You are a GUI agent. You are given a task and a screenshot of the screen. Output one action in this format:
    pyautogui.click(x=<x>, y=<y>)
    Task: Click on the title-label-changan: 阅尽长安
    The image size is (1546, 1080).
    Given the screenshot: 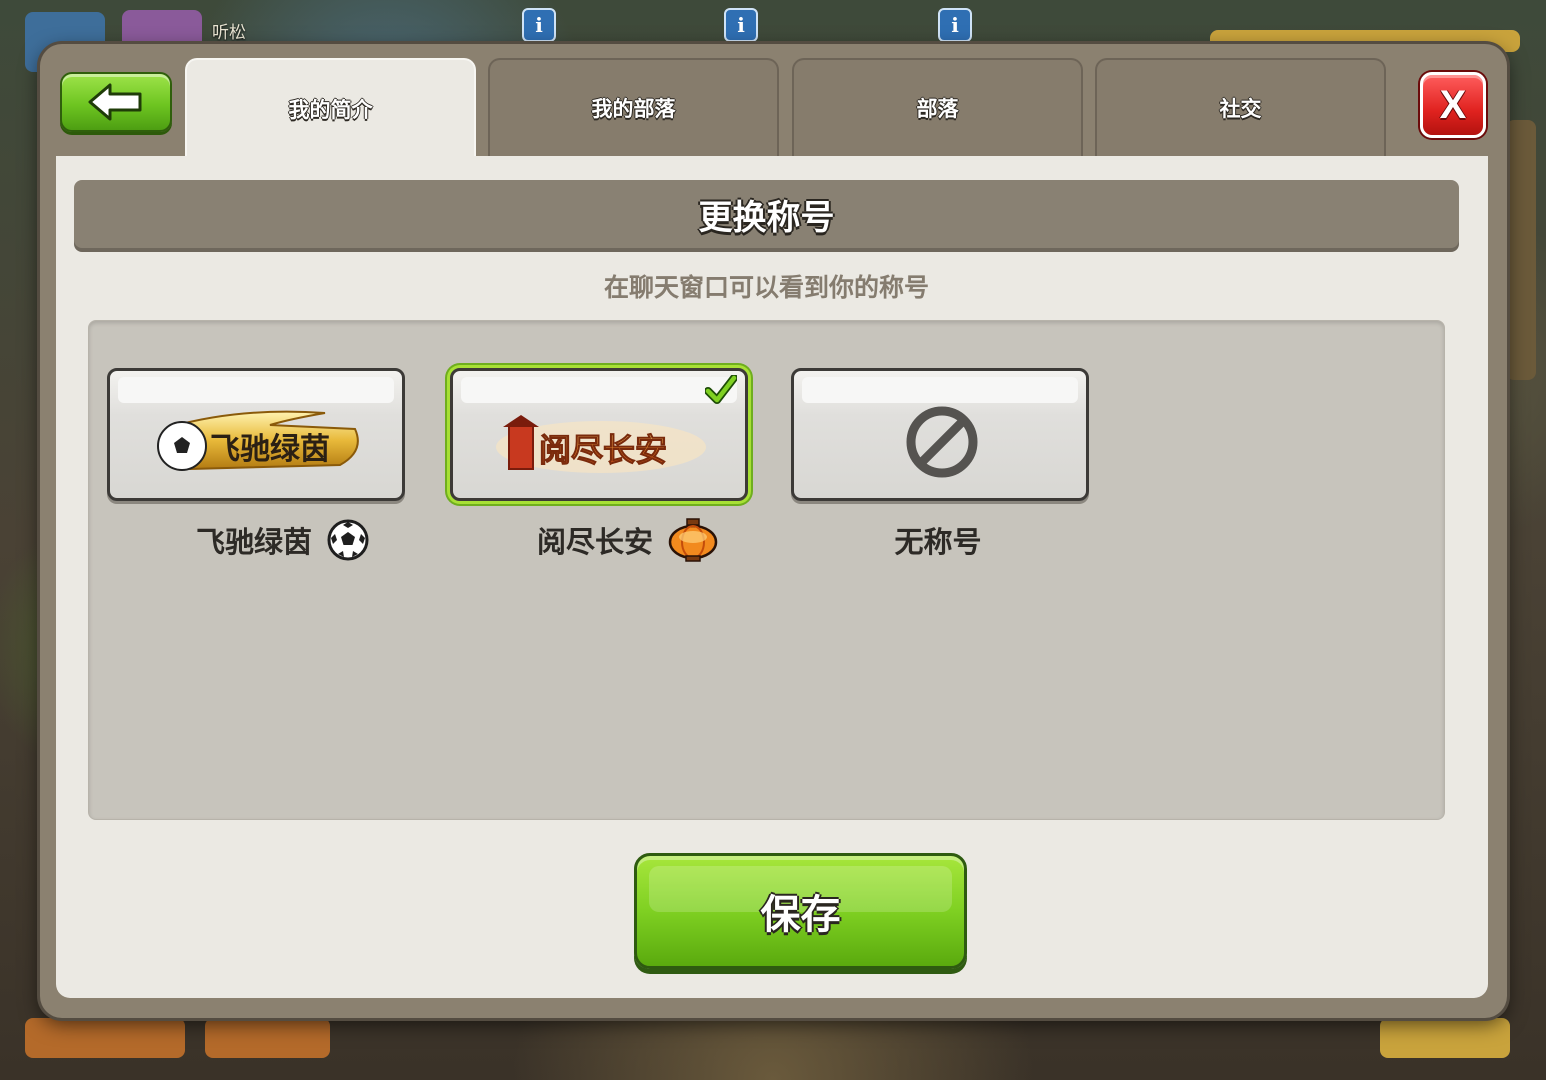 What is the action you would take?
    pyautogui.click(x=628, y=540)
    